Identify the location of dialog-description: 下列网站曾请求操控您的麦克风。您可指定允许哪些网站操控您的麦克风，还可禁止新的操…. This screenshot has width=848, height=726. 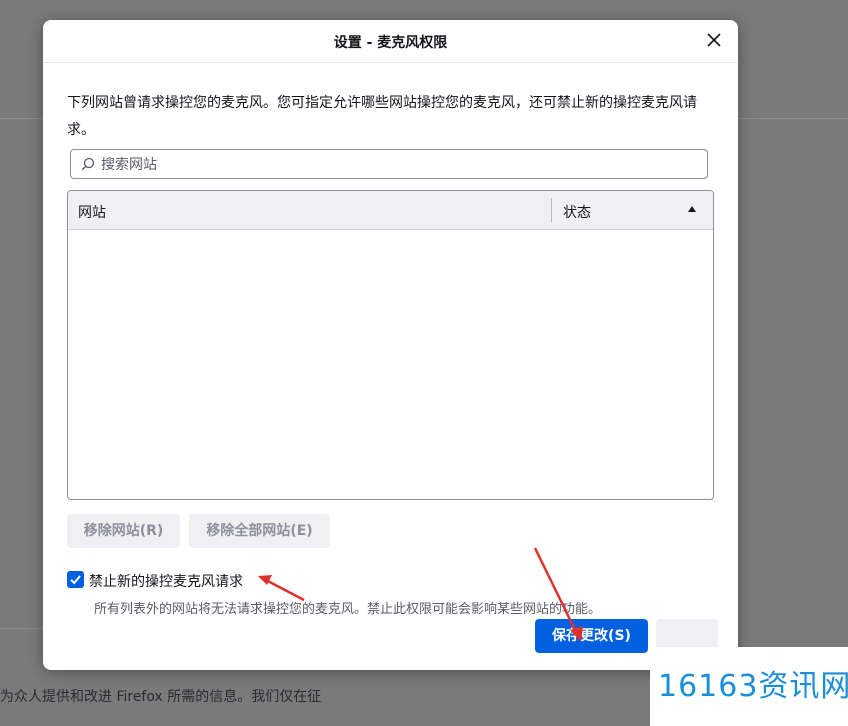
(393, 117).